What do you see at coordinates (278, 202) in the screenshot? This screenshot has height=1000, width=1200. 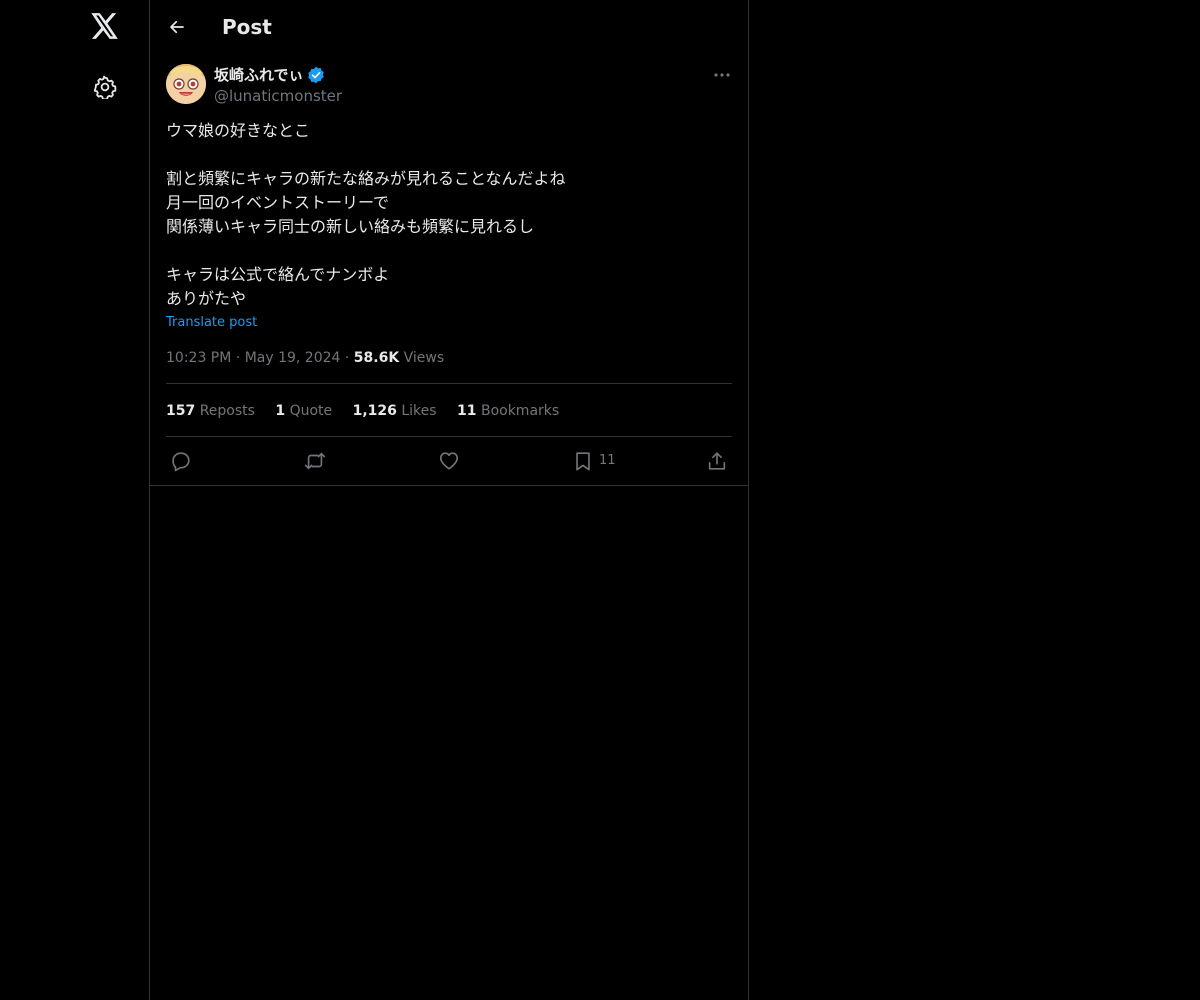 I see `post-text-line: 月一回のイベントストーリーで` at bounding box center [278, 202].